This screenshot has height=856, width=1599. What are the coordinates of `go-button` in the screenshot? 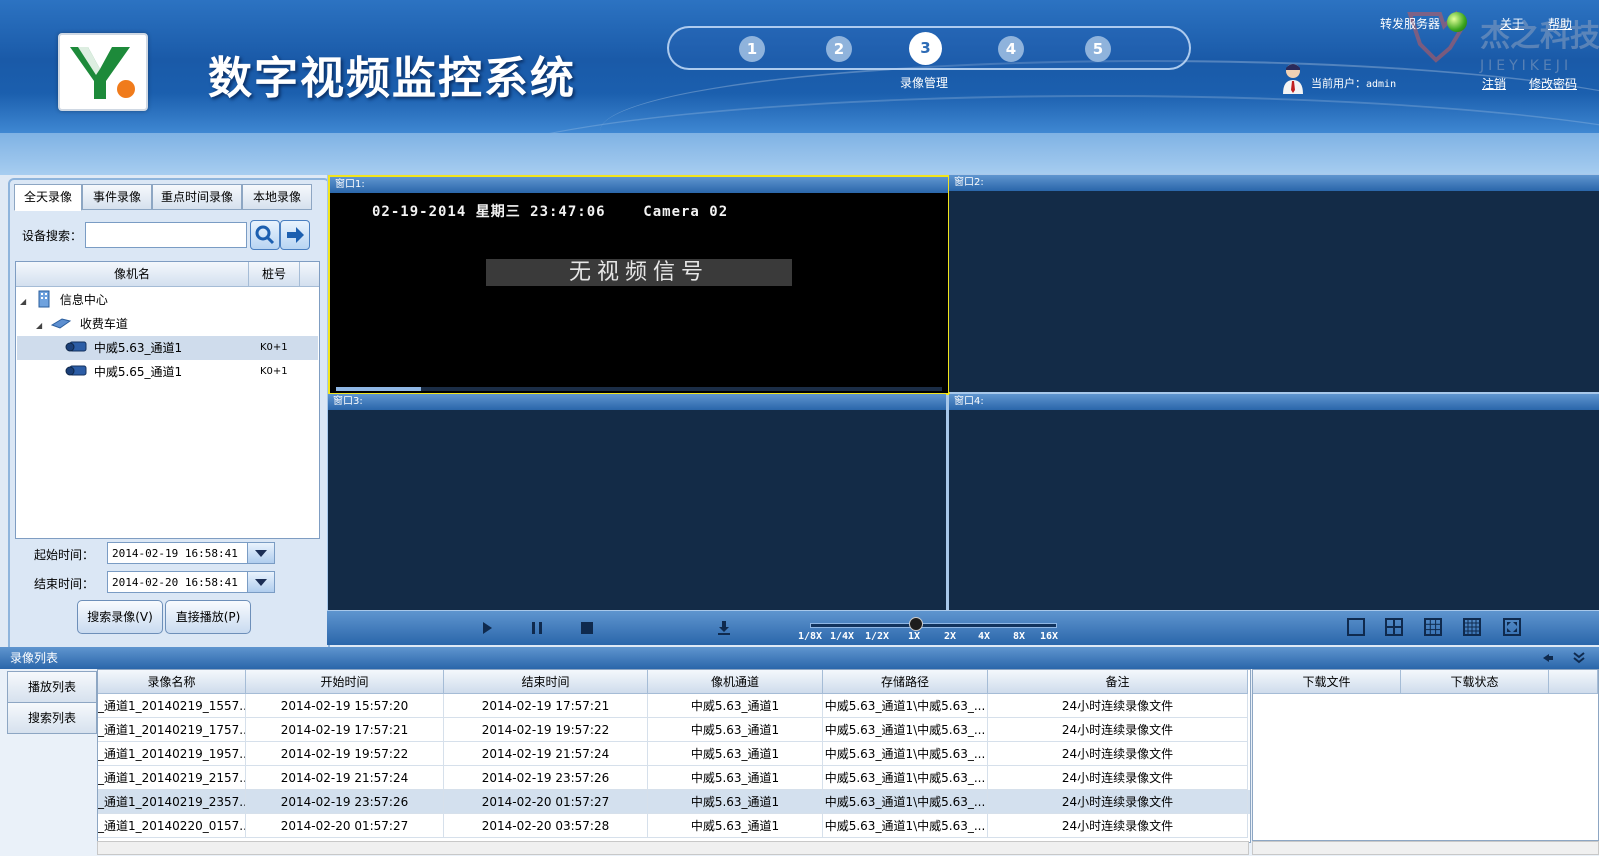 It's located at (295, 235).